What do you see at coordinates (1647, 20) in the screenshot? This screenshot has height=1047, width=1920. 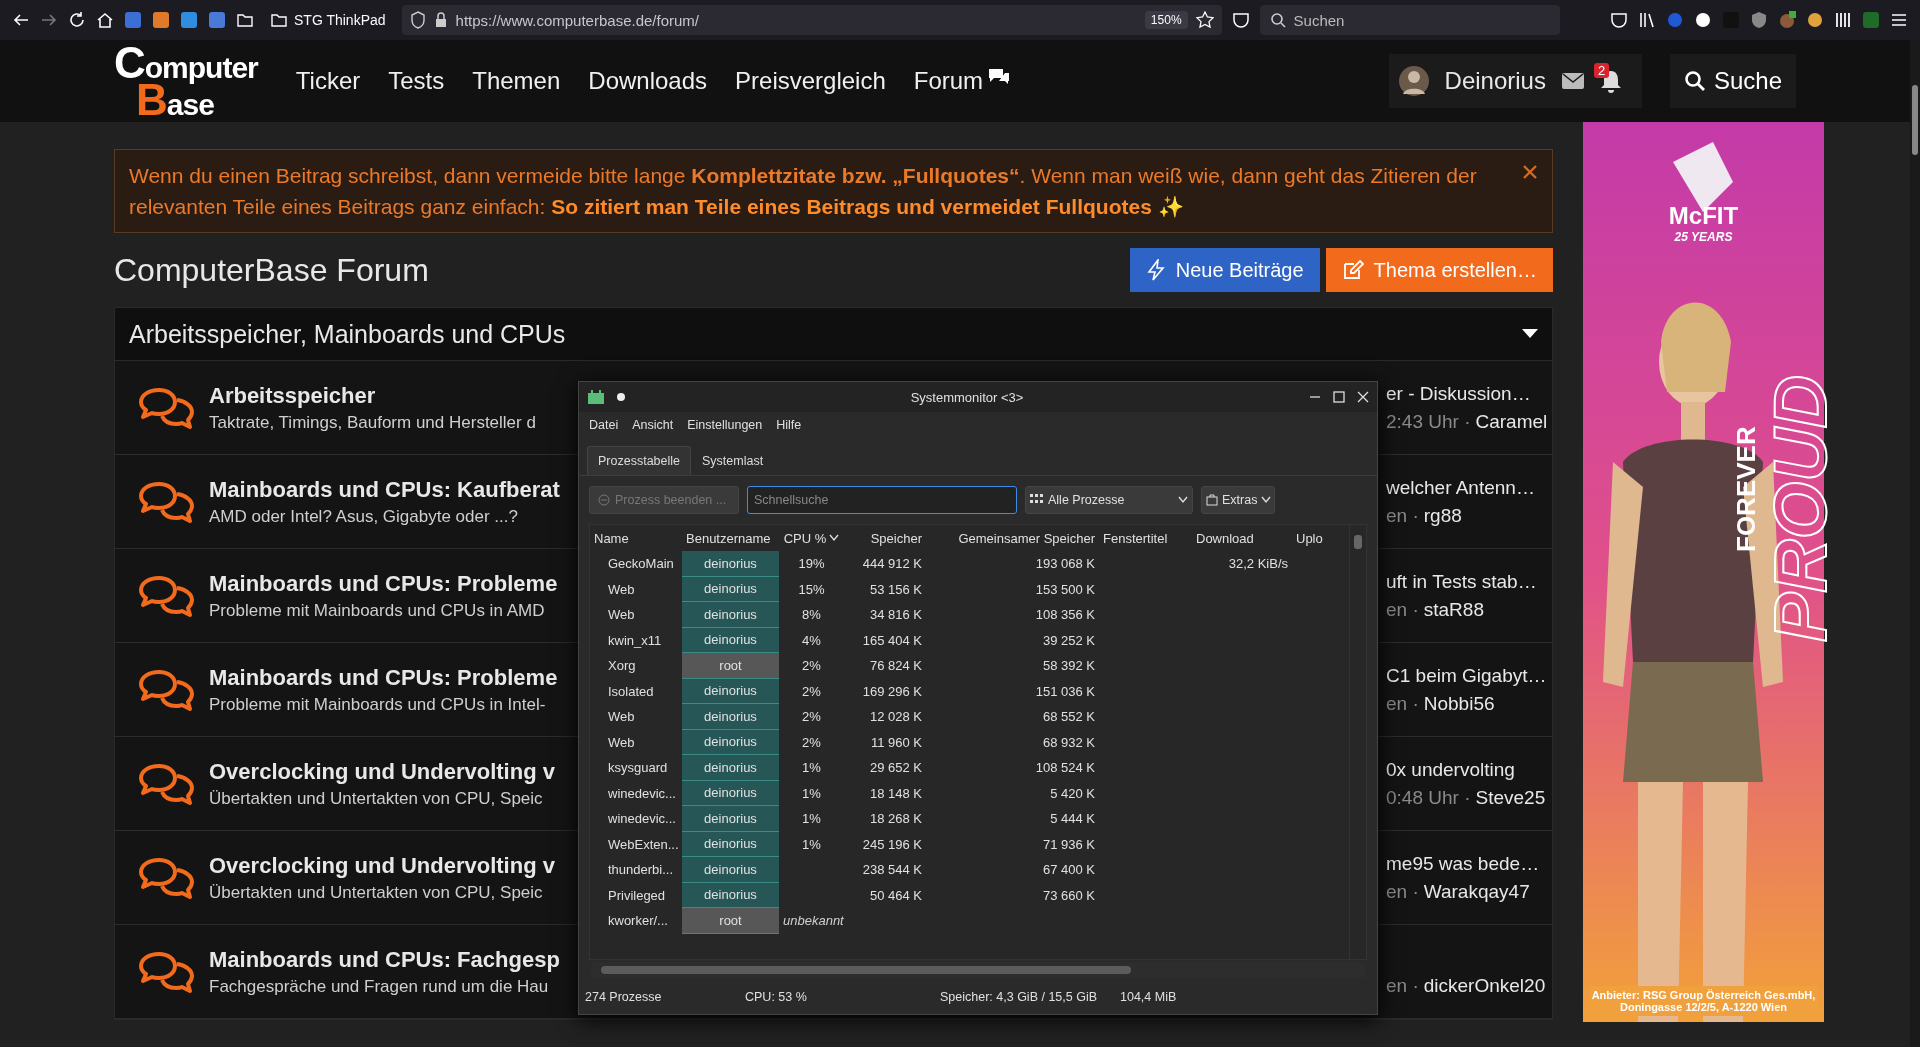 I see `library-icon` at bounding box center [1647, 20].